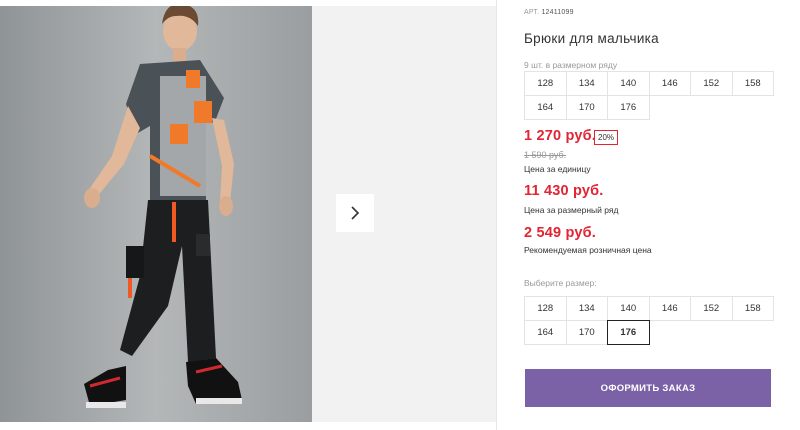 The width and height of the screenshot is (800, 430). What do you see at coordinates (586, 308) in the screenshot?
I see `size-option: 134` at bounding box center [586, 308].